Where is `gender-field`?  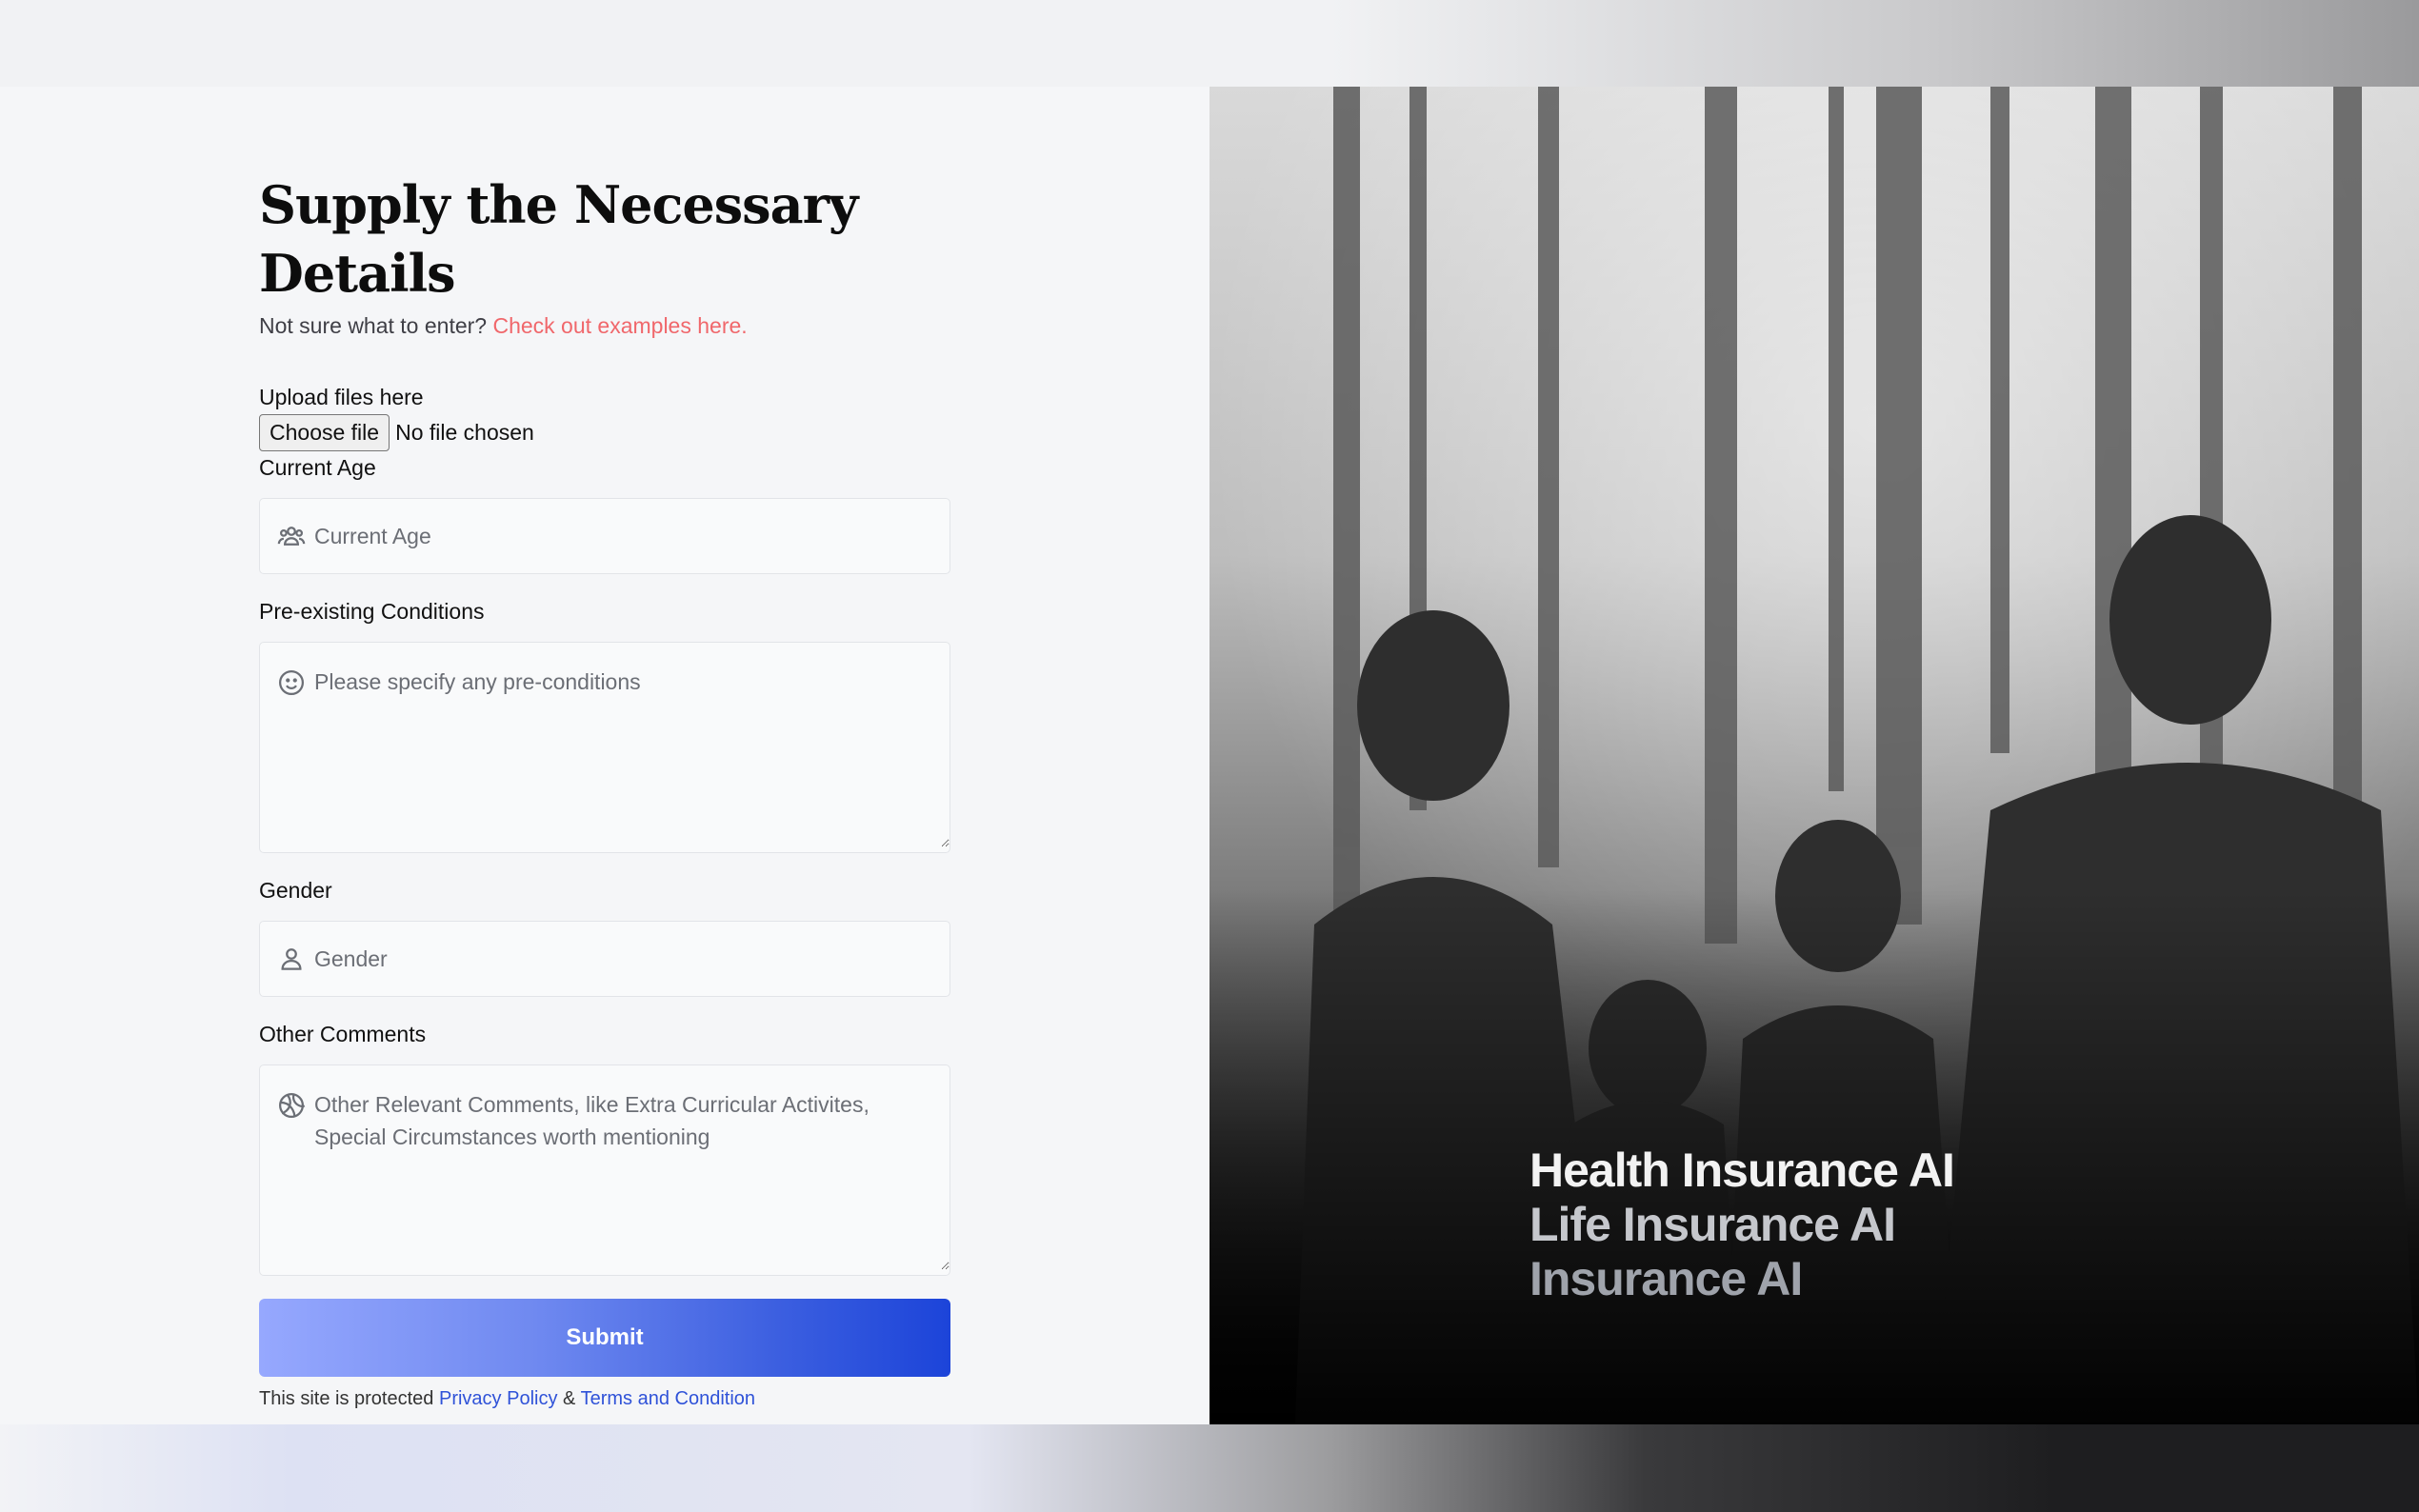 gender-field is located at coordinates (604, 959).